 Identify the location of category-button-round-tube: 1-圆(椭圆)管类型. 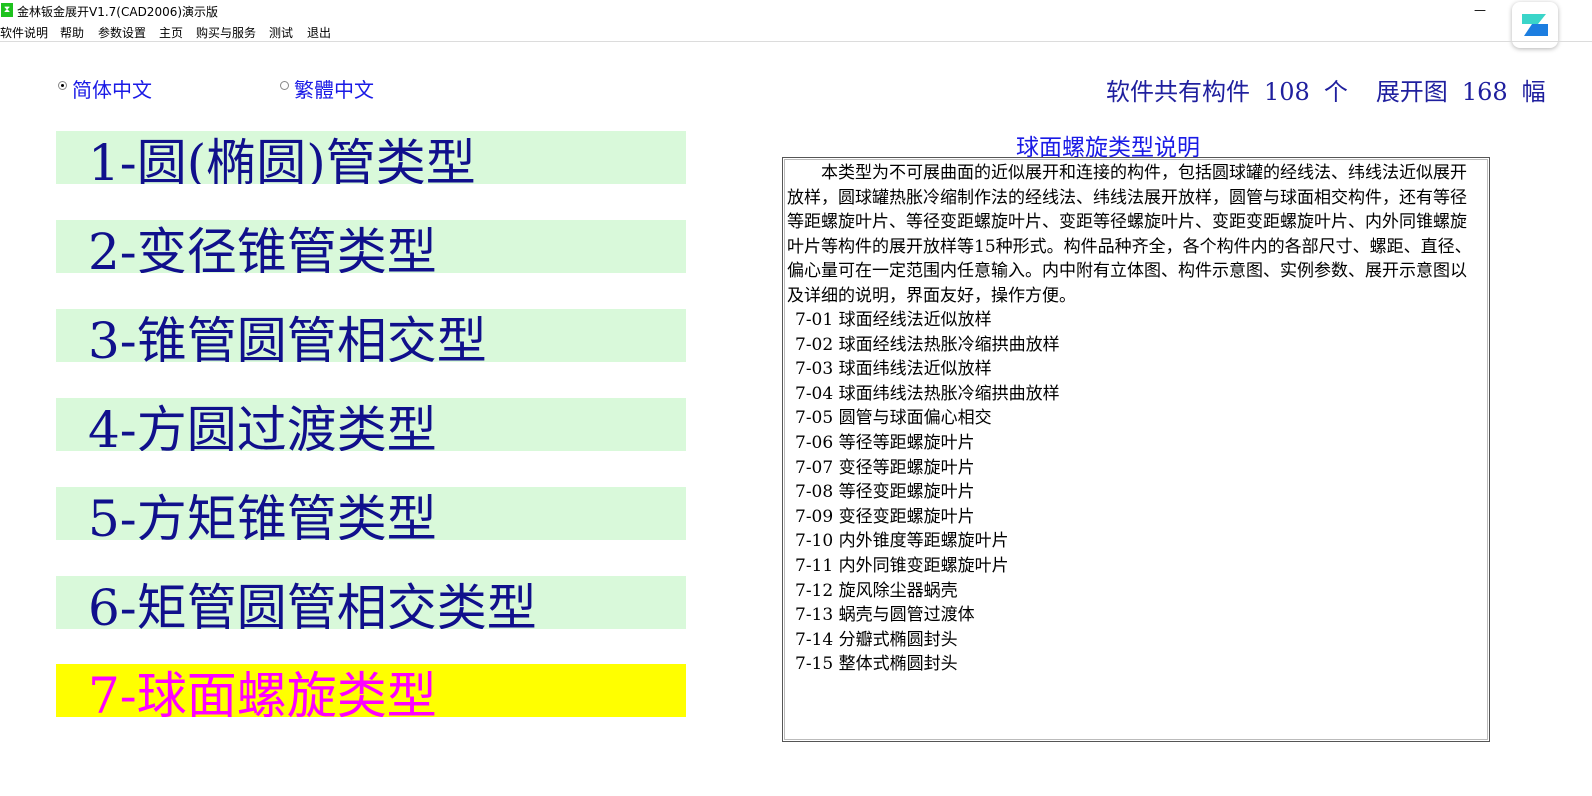
(371, 157).